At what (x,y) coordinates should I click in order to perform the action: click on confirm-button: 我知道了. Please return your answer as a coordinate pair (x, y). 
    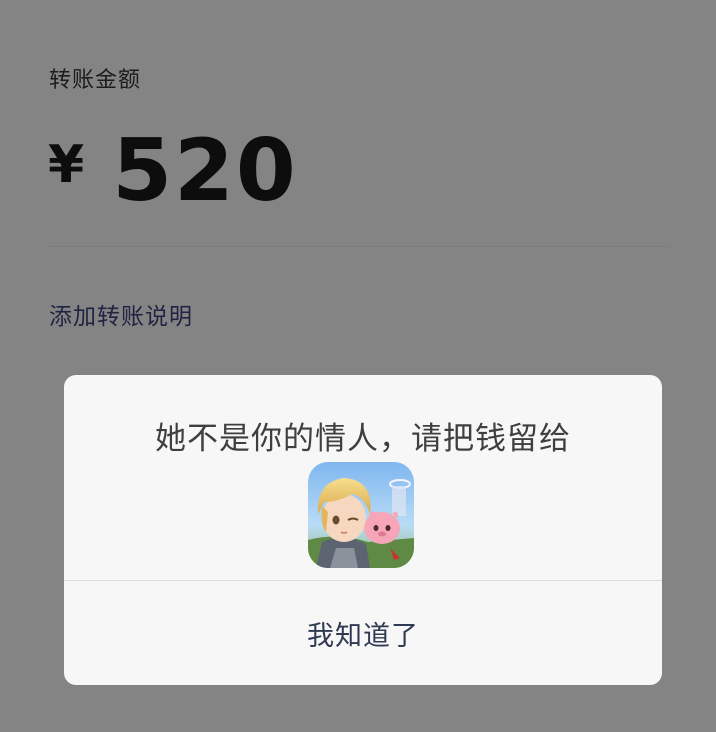
    Looking at the image, I should click on (363, 633).